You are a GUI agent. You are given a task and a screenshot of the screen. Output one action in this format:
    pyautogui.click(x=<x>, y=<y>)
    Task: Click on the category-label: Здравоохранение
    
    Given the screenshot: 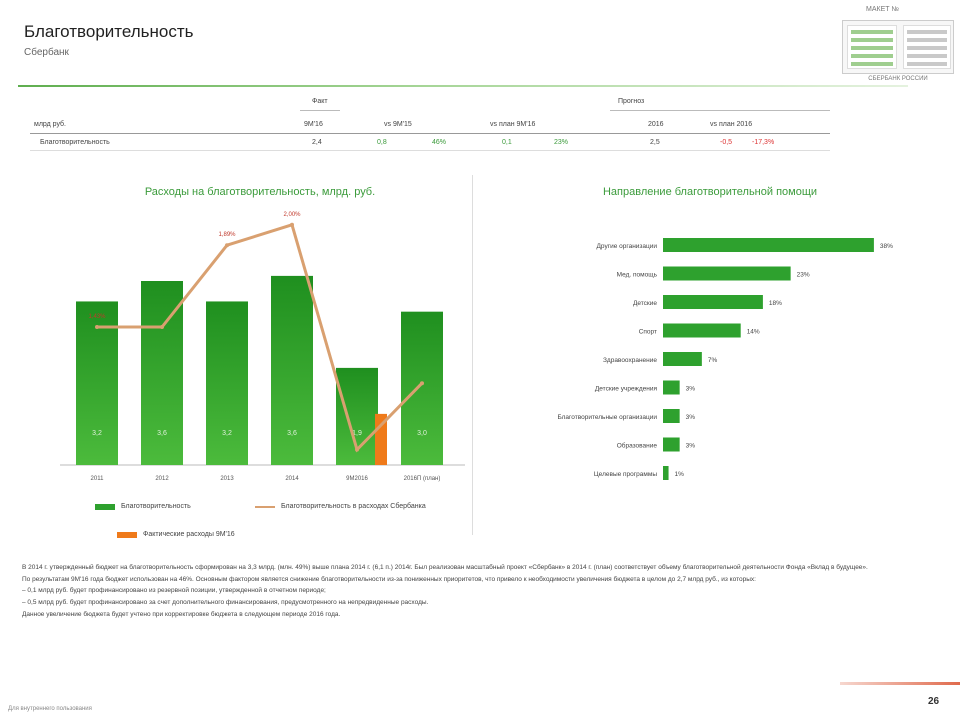 What is the action you would take?
    pyautogui.click(x=630, y=360)
    